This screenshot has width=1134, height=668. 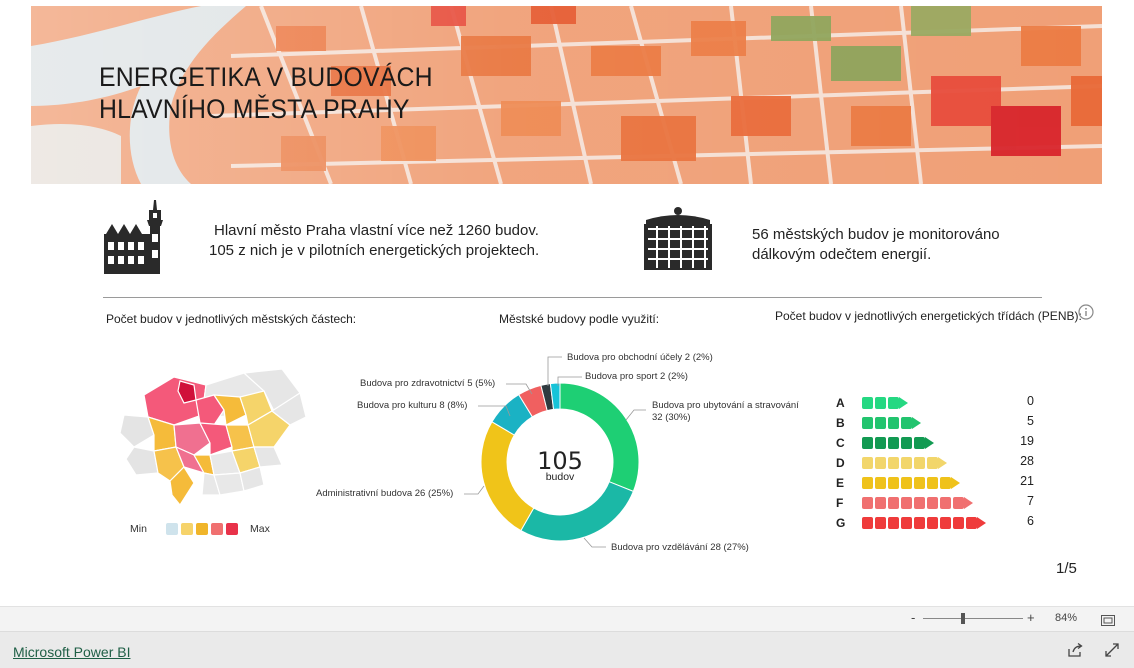 I want to click on zoom-in-button: +, so click(x=1031, y=617).